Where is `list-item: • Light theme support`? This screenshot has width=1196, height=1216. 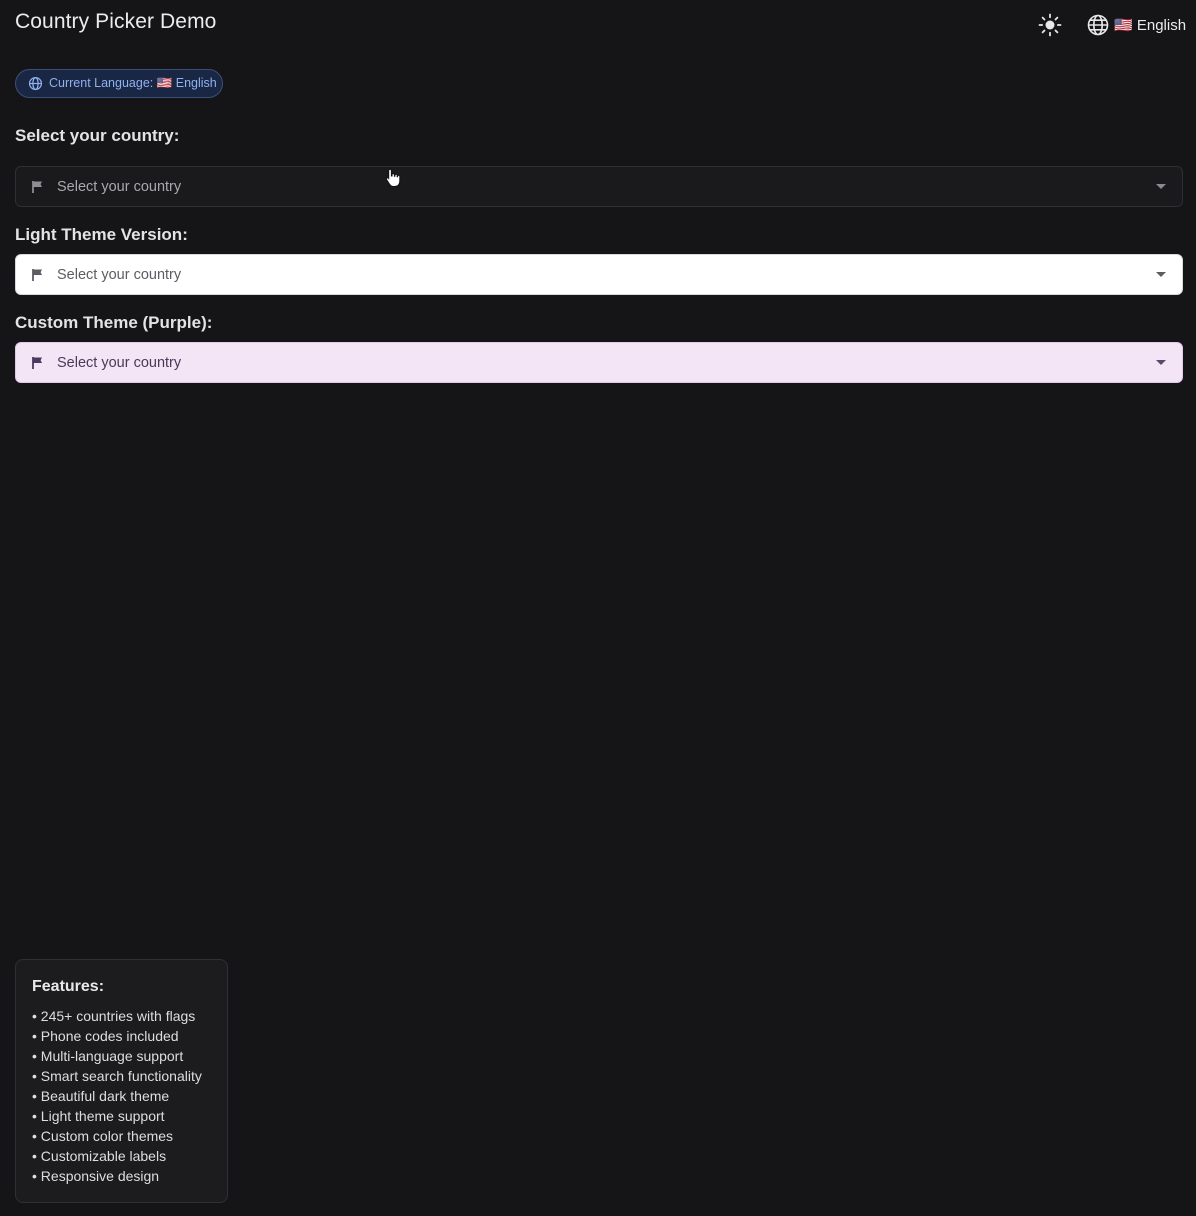 list-item: • Light theme support is located at coordinates (98, 1116).